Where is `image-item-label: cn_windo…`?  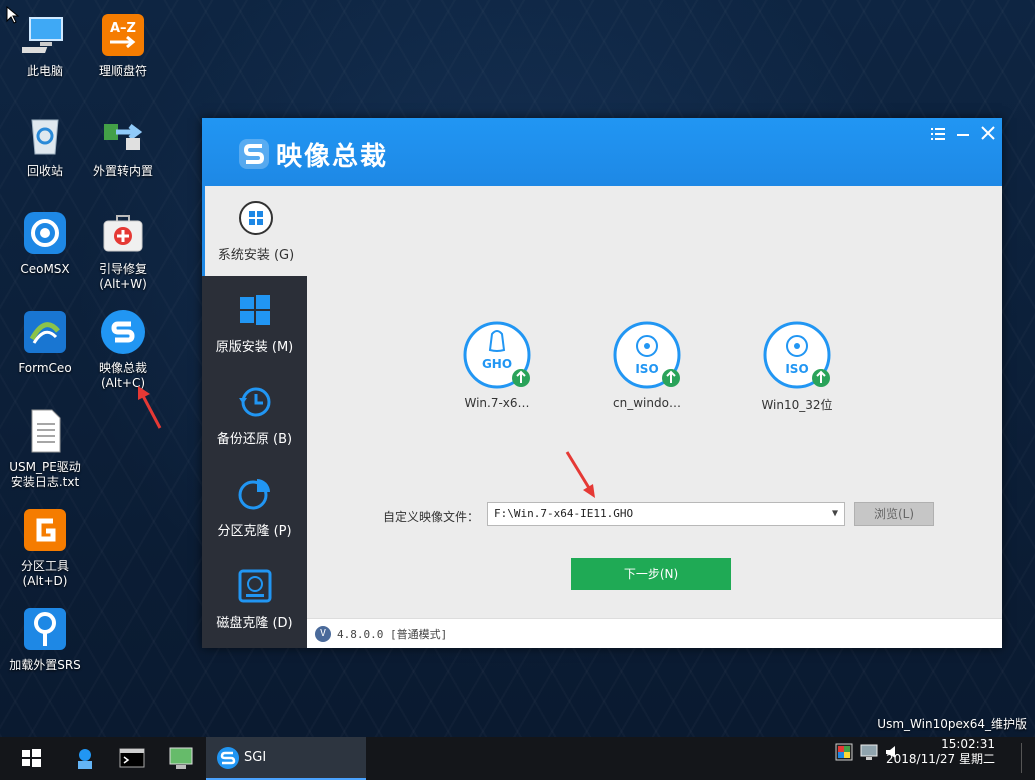 image-item-label: cn_windo… is located at coordinates (647, 403).